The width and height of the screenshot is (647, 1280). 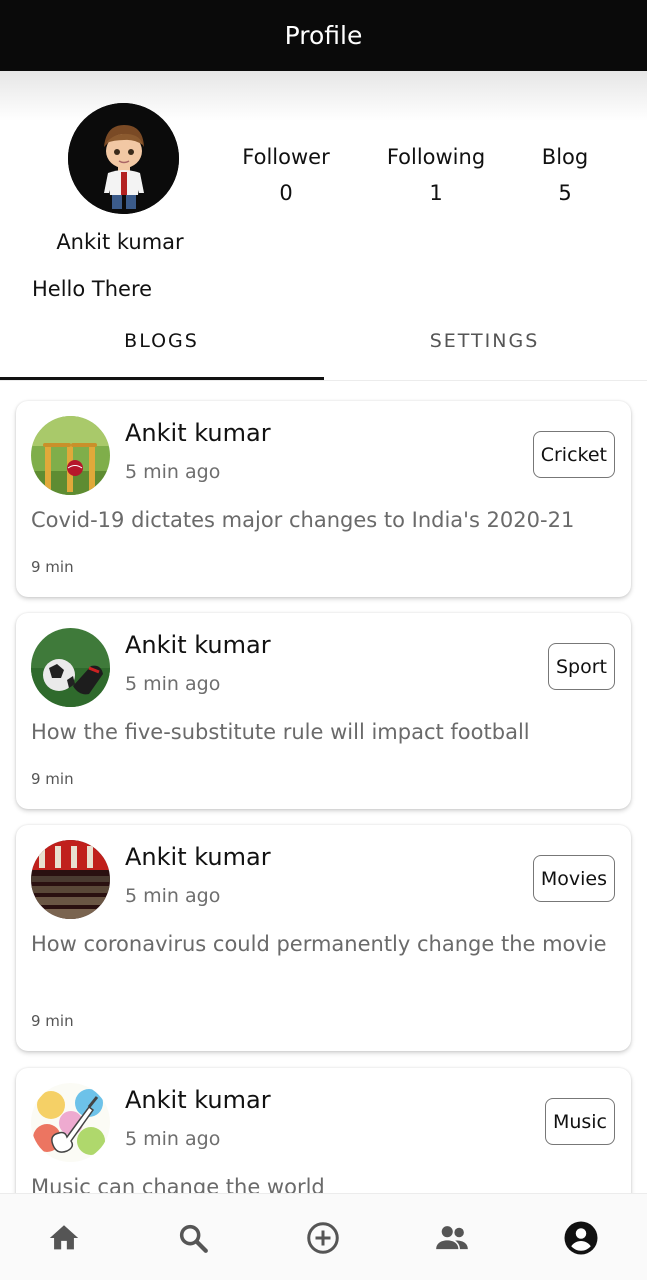 What do you see at coordinates (64, 1238) in the screenshot?
I see `home-icon` at bounding box center [64, 1238].